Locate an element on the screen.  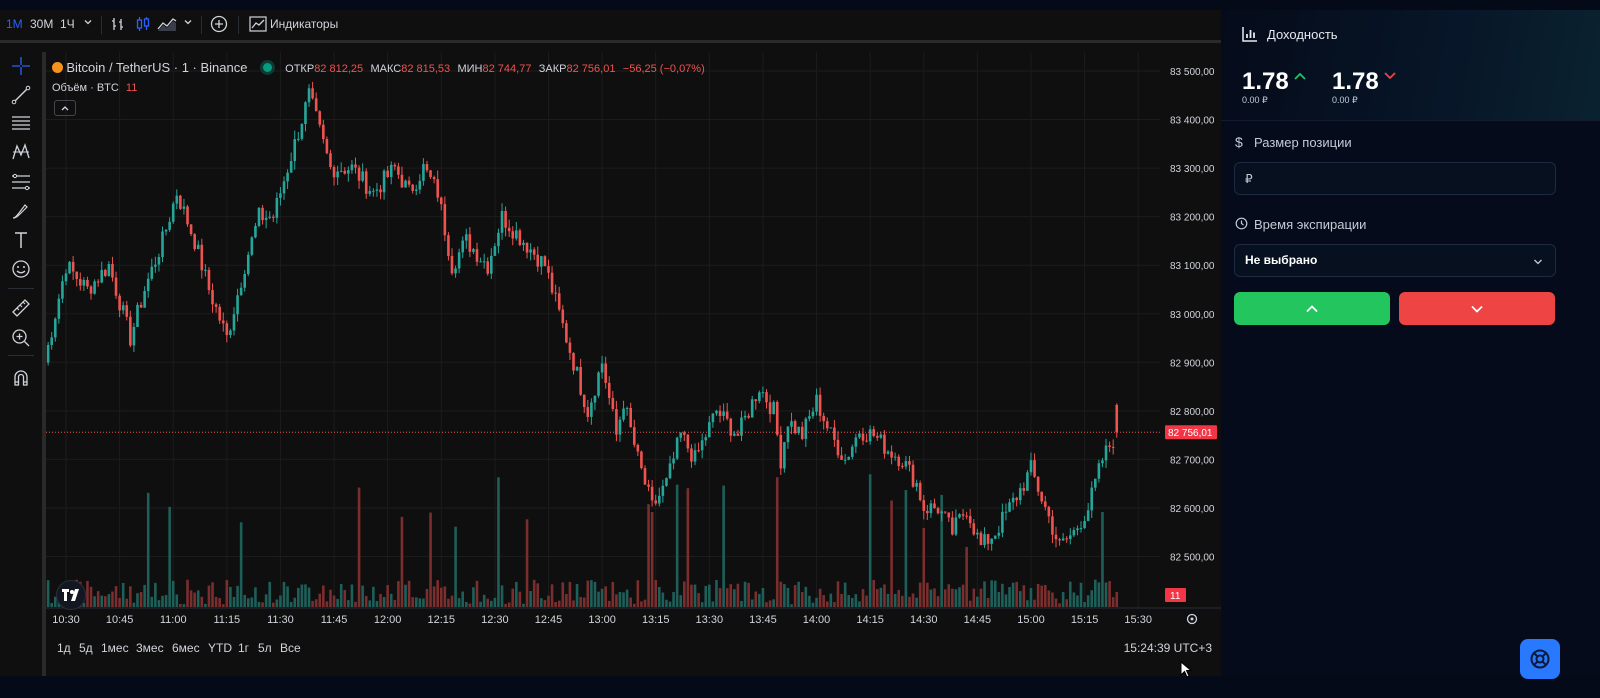
buy-down-button is located at coordinates (1477, 308).